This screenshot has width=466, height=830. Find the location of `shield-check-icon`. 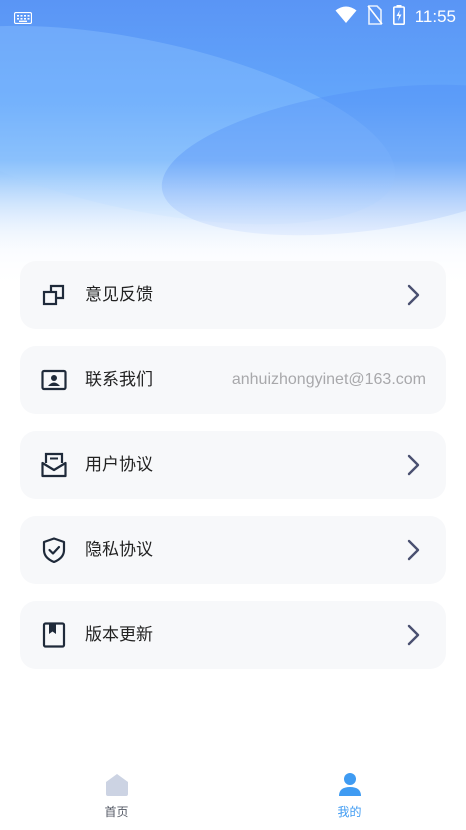

shield-check-icon is located at coordinates (54, 550).